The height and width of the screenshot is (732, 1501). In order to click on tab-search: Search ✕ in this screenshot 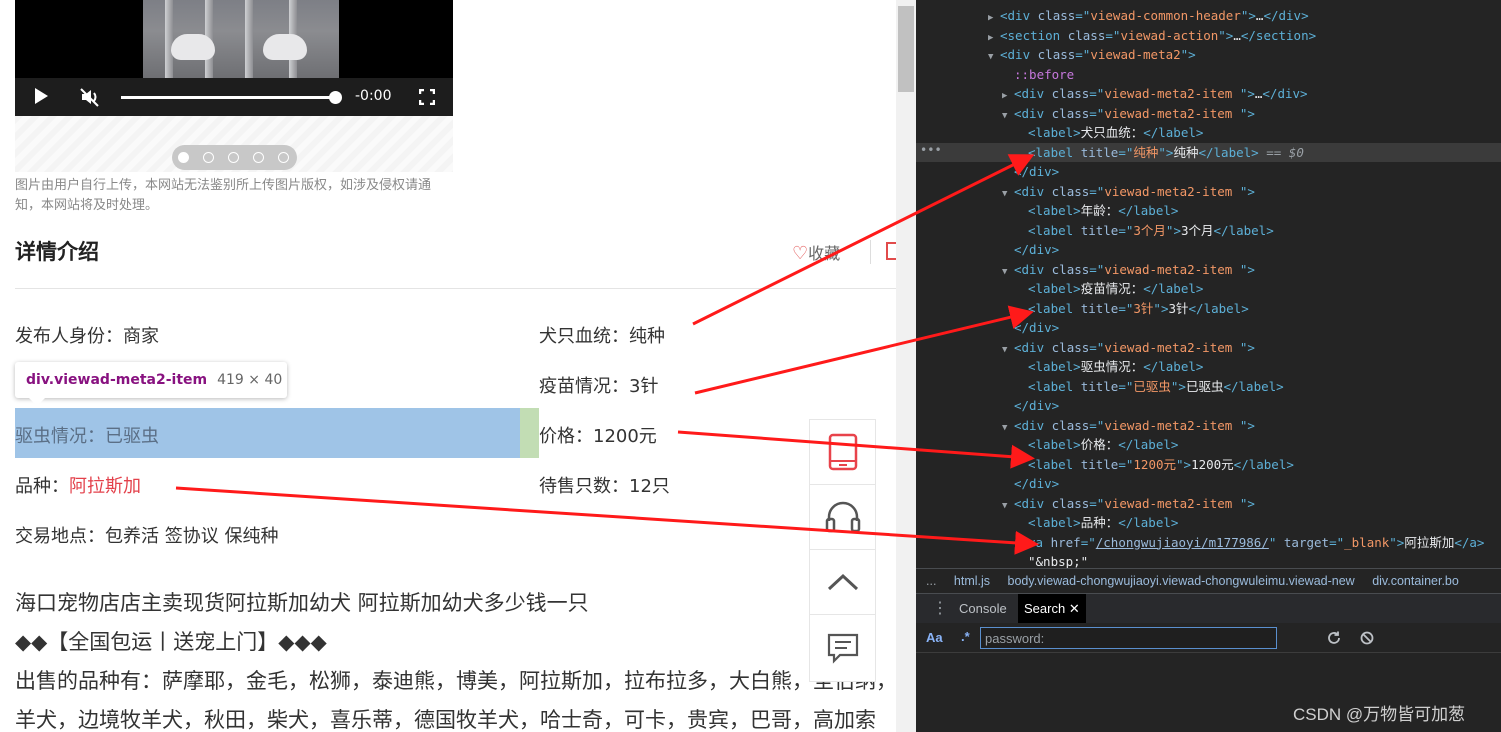, I will do `click(1052, 609)`.